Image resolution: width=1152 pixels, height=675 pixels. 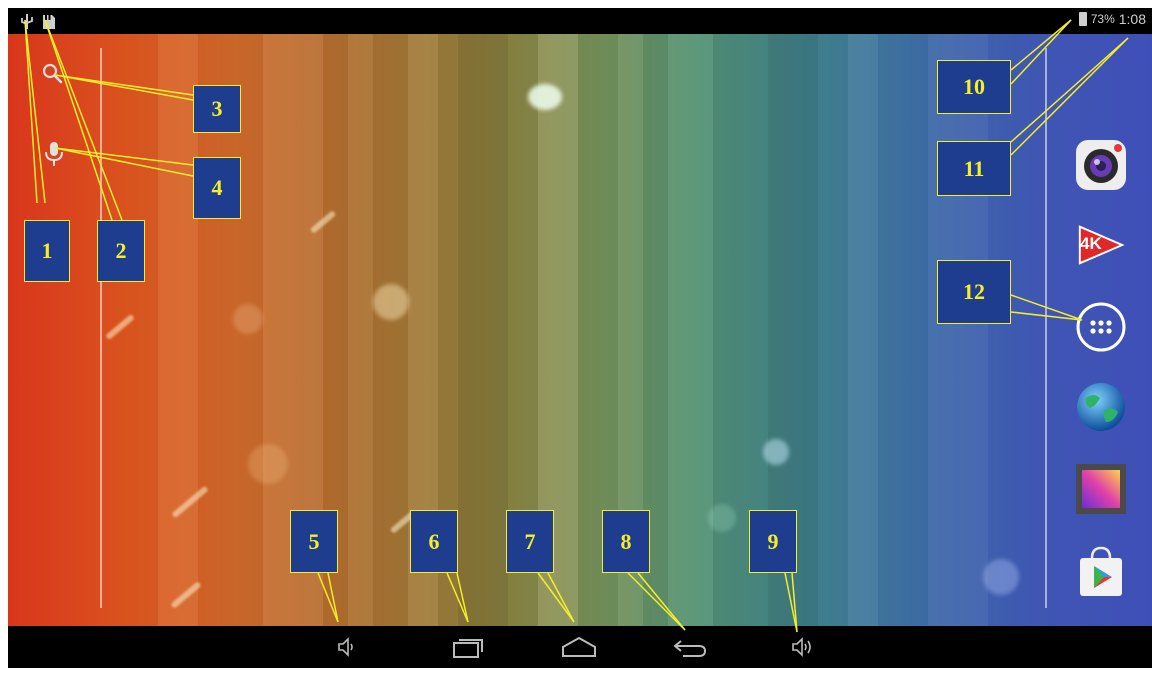 I want to click on gallery-app, so click(x=1101, y=489).